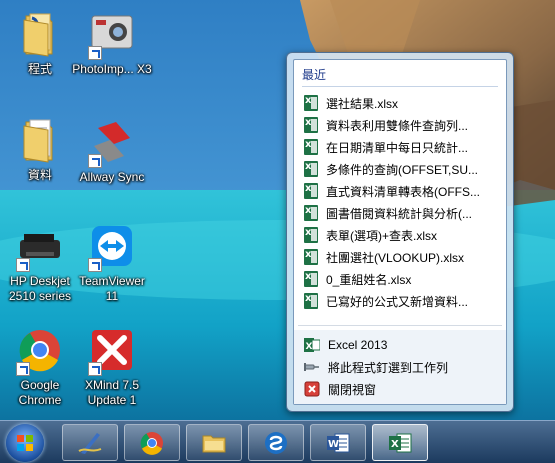  Describe the element at coordinates (112, 35) in the screenshot. I see `photoimpact-icon` at that location.